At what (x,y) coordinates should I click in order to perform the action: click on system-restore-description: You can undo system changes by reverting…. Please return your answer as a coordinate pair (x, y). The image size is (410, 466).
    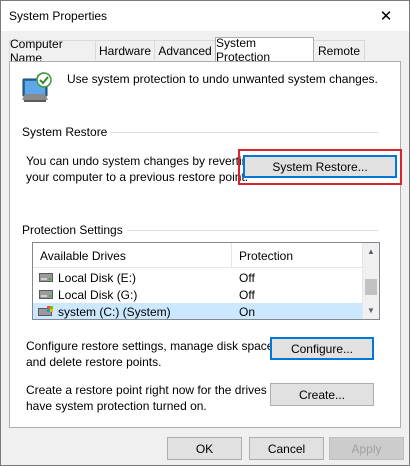
    Looking at the image, I should click on (141, 169).